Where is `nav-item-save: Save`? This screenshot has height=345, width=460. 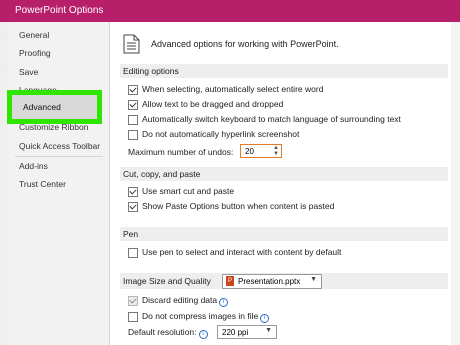 nav-item-save: Save is located at coordinates (28, 72).